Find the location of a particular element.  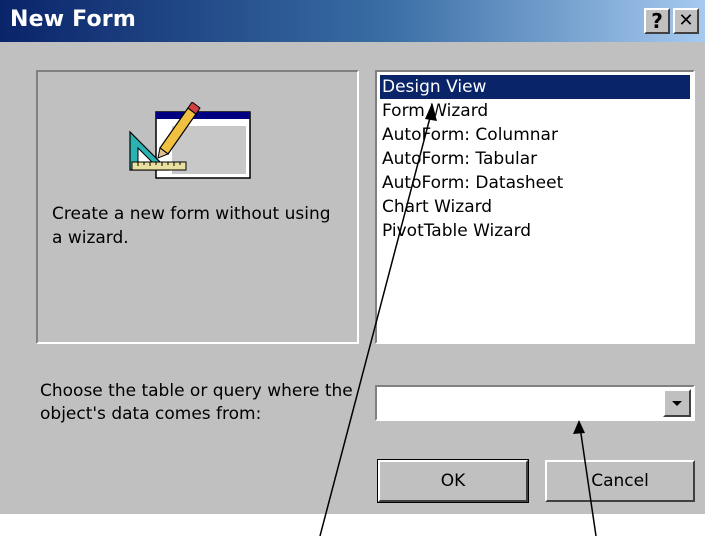

title-bar: New Form ? ✕ is located at coordinates (352, 21).